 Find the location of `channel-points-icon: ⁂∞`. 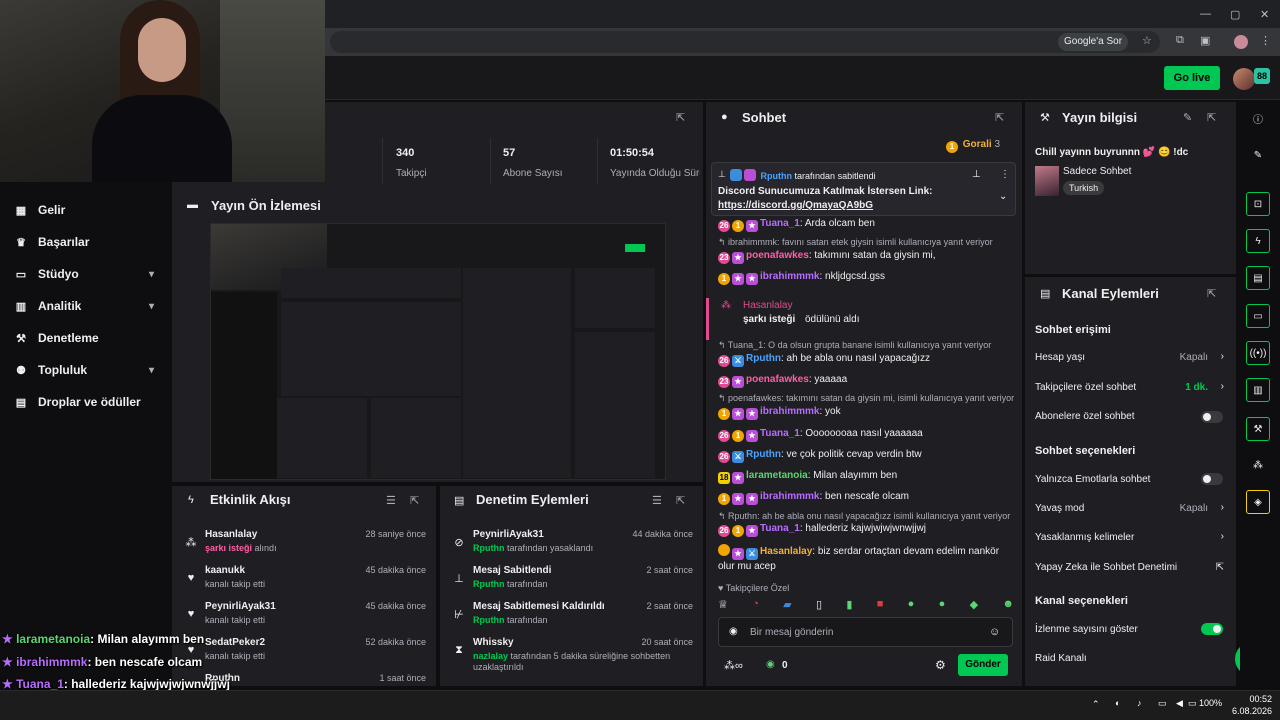

channel-points-icon: ⁂∞ is located at coordinates (733, 665).